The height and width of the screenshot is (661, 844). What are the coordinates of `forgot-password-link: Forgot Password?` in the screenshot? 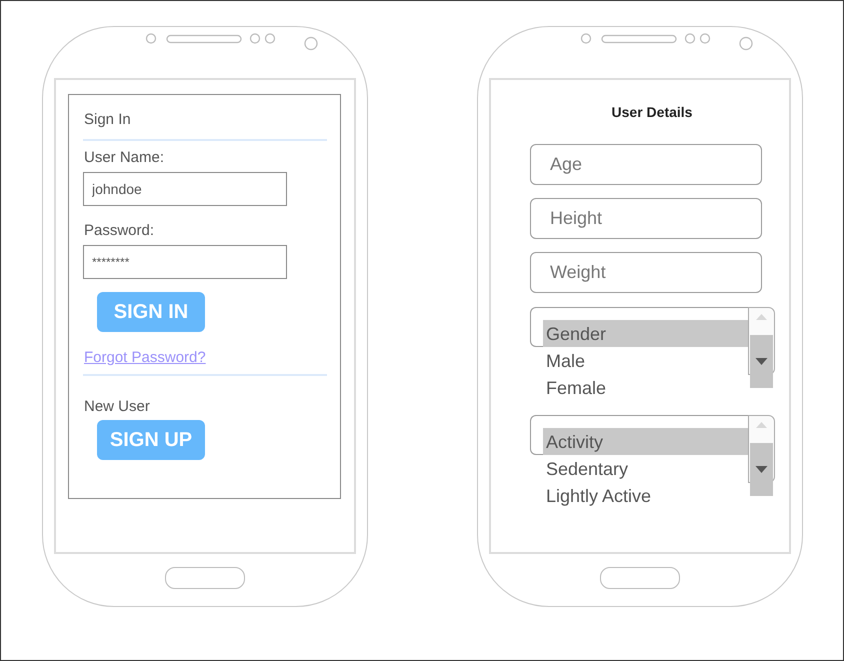 It's located at (145, 357).